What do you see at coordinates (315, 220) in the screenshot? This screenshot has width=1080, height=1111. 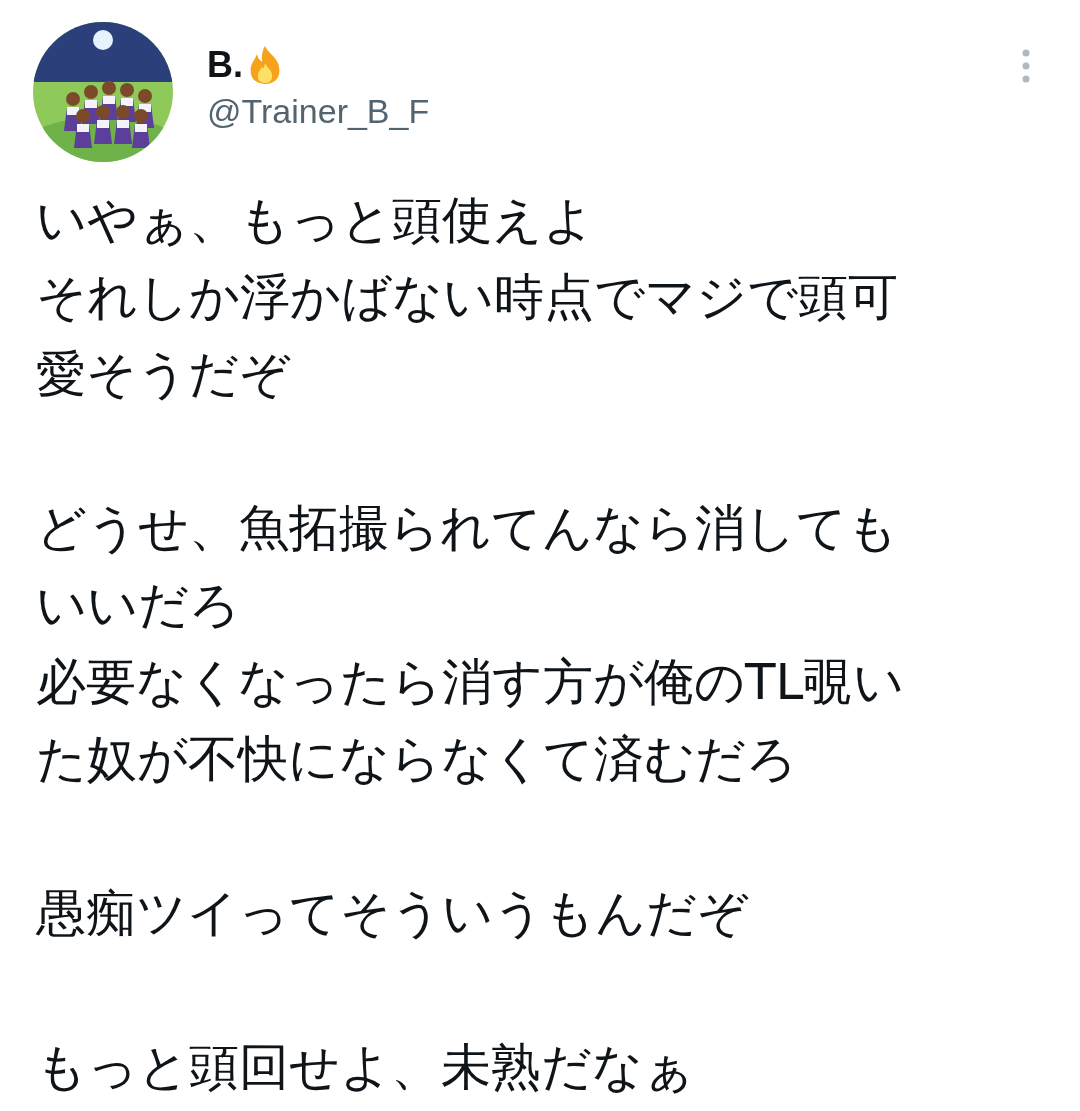 I see `tweet-text-line: いやぁ、もっと頭使えよ` at bounding box center [315, 220].